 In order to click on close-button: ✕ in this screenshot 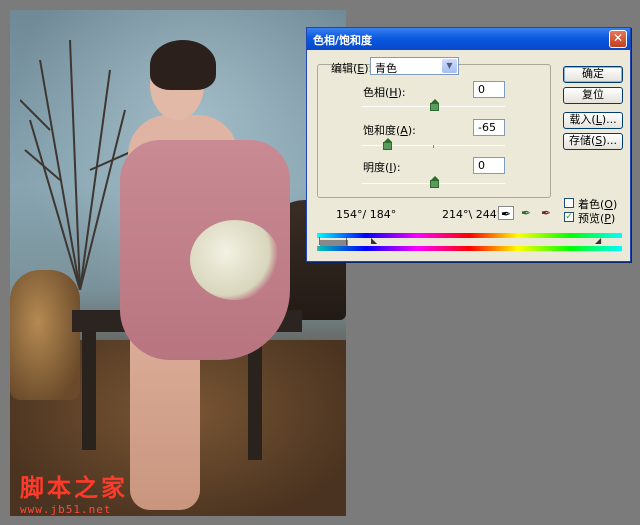, I will do `click(618, 39)`.